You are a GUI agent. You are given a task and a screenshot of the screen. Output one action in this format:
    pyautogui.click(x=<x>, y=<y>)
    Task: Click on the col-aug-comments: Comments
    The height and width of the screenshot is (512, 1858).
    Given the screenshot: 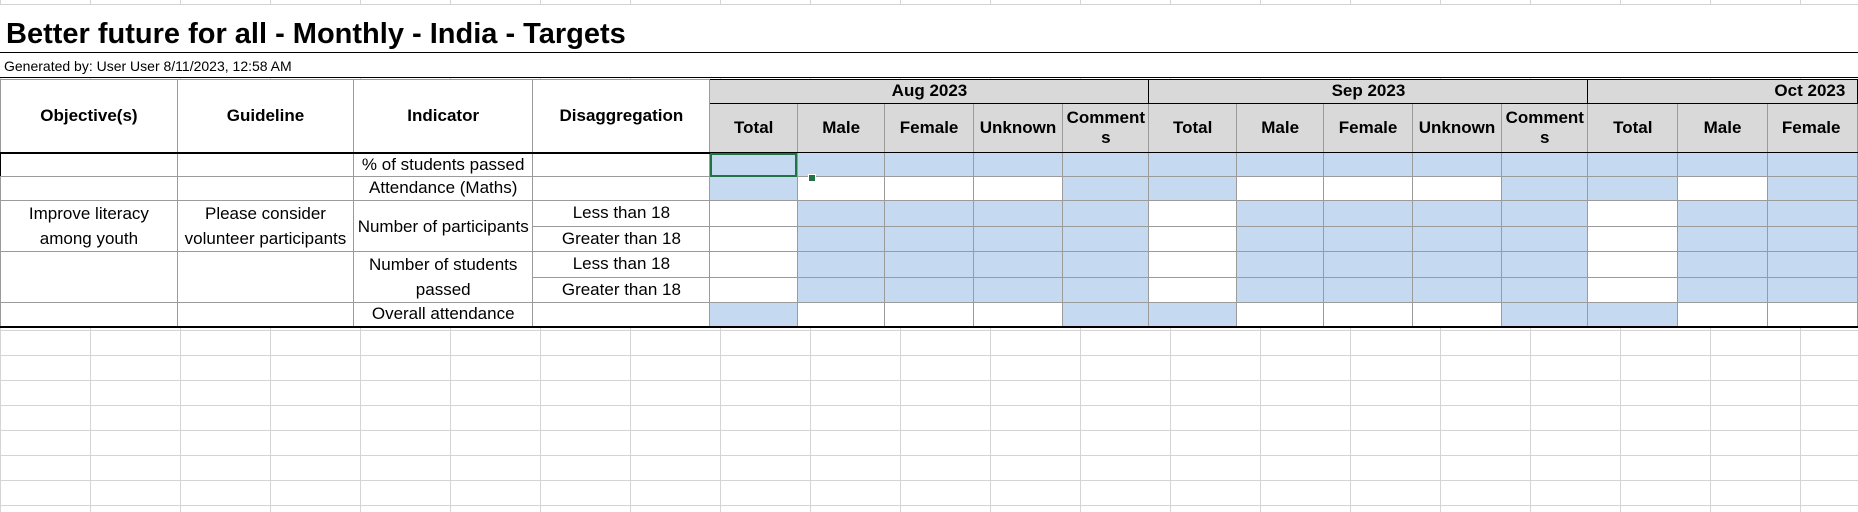 What is the action you would take?
    pyautogui.click(x=1106, y=128)
    